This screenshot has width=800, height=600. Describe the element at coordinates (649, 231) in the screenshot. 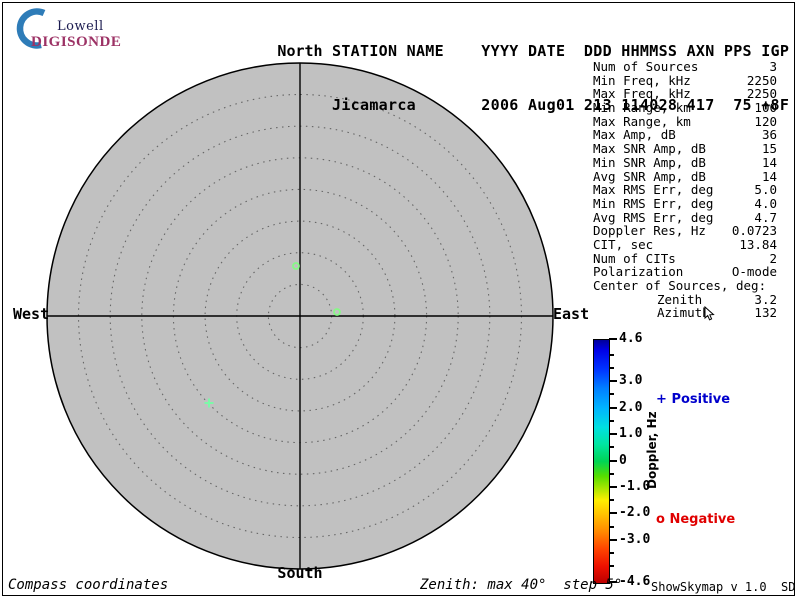

I see `stat-label: Doppler Res, Hz` at that location.